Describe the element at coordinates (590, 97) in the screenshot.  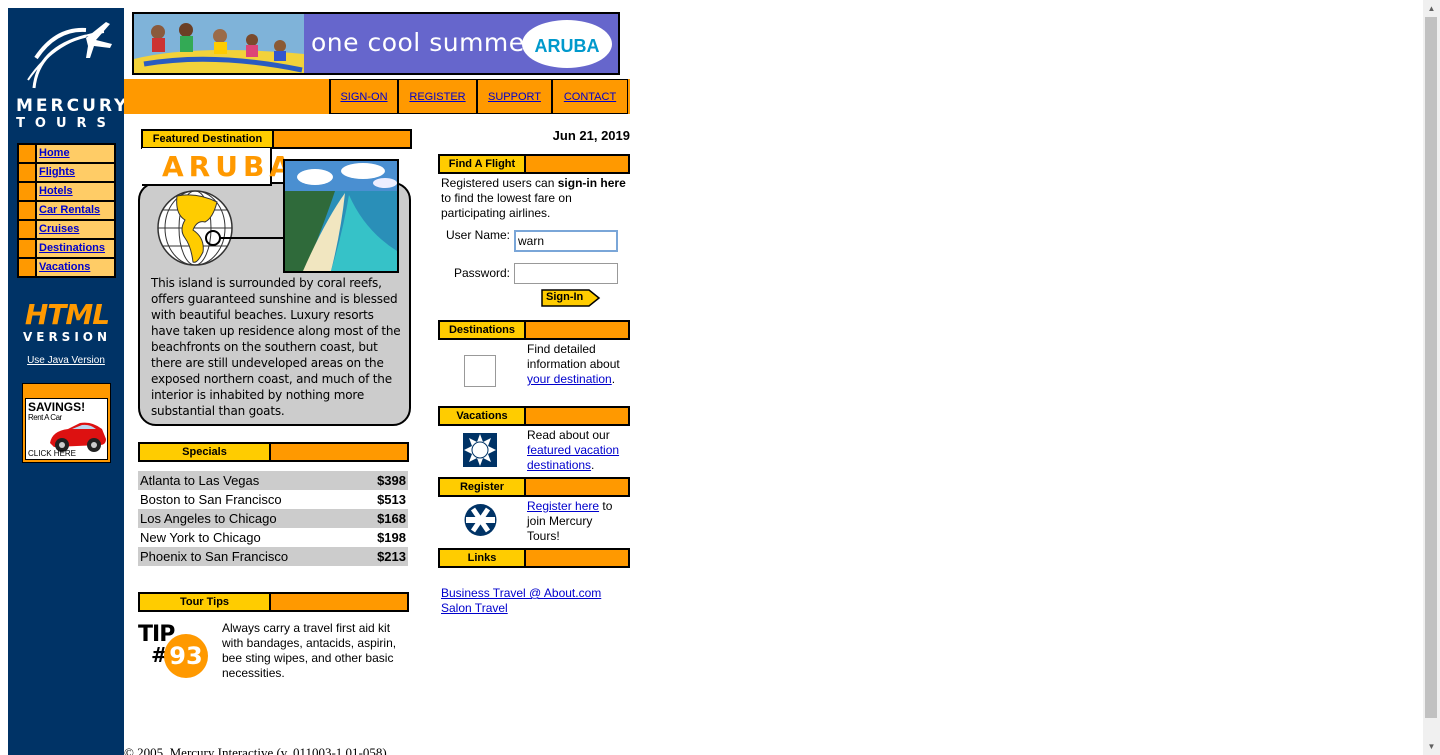
I see `contact-link: CONTACT` at that location.